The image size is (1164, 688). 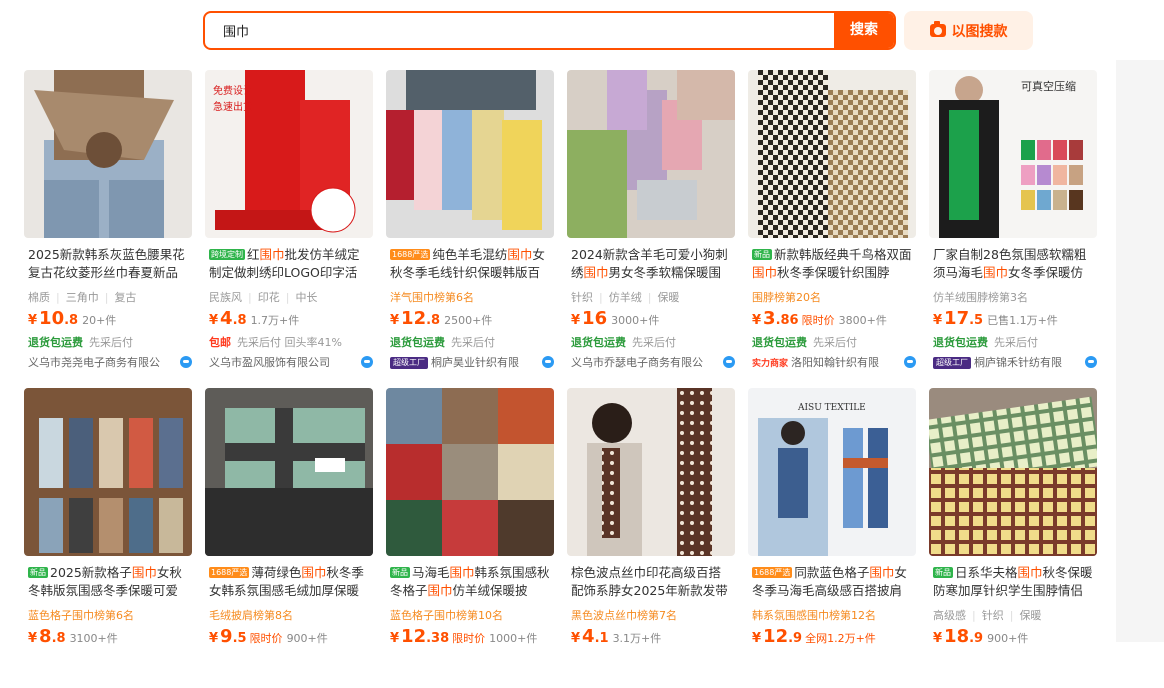 What do you see at coordinates (833, 272) in the screenshot?
I see `title-text: 秋冬季保暖针织围脖` at bounding box center [833, 272].